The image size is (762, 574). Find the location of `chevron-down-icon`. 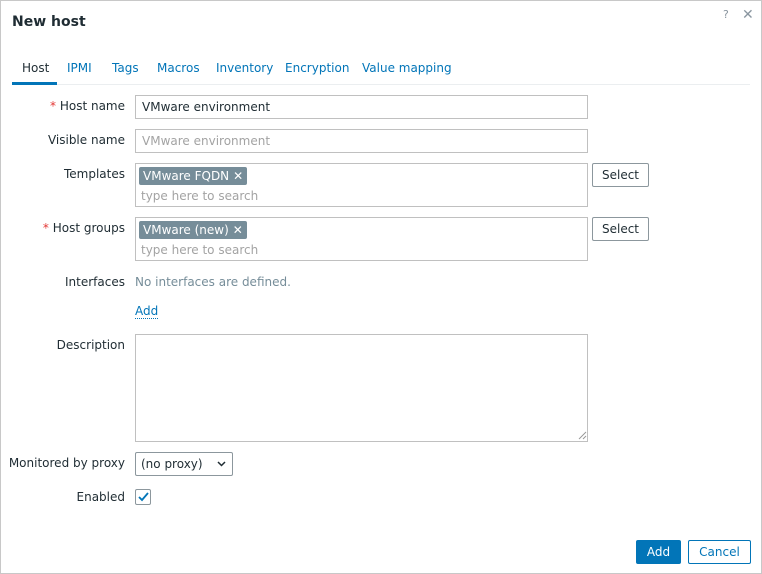

chevron-down-icon is located at coordinates (221, 464).